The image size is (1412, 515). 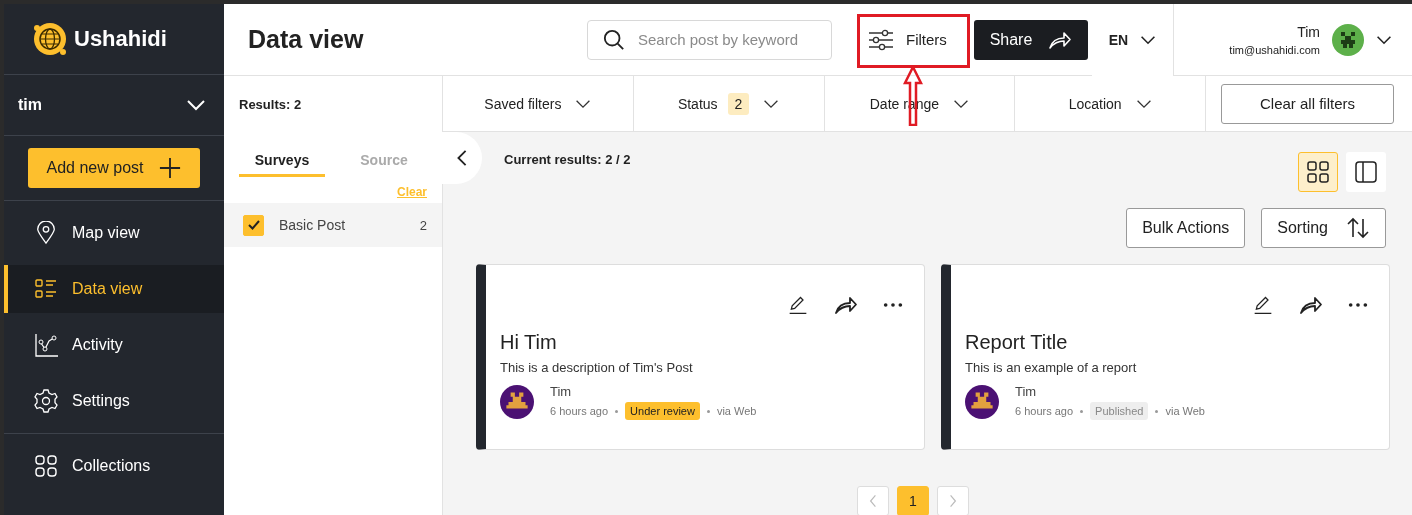 I want to click on sort-arrows-icon, so click(x=1358, y=228).